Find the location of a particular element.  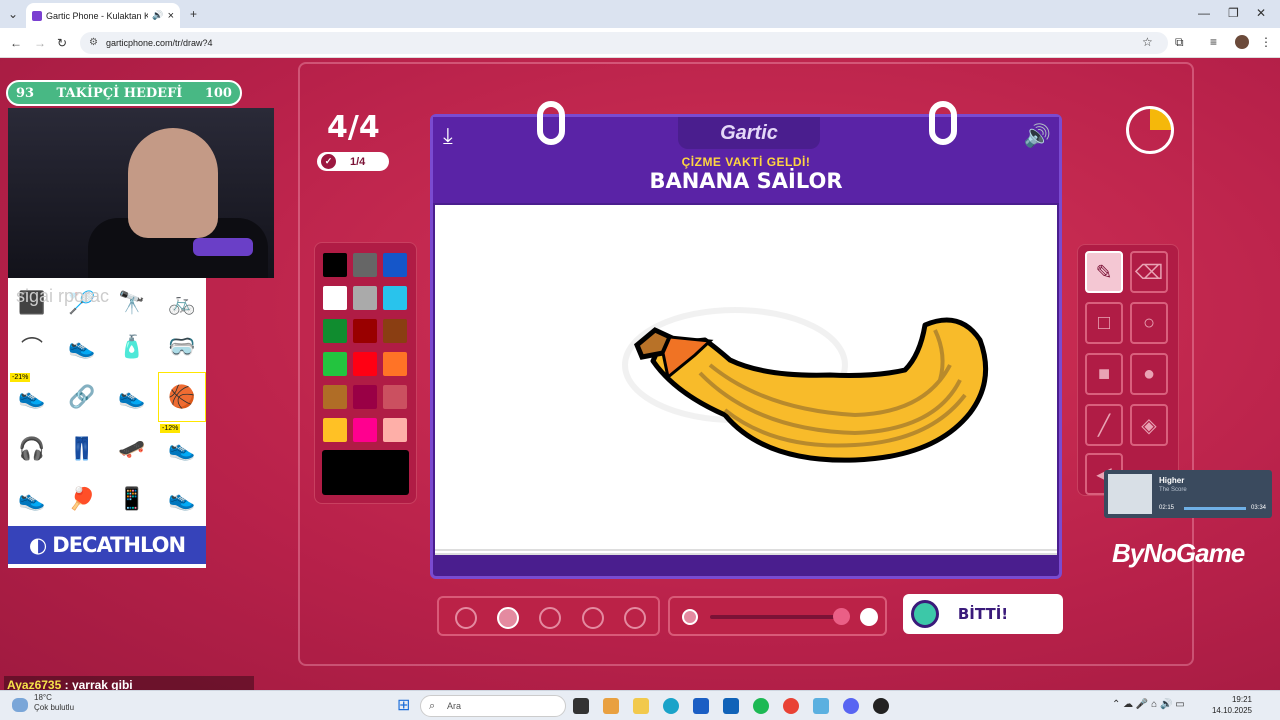

circle-outline-tool-icon: ○ is located at coordinates (1149, 323).